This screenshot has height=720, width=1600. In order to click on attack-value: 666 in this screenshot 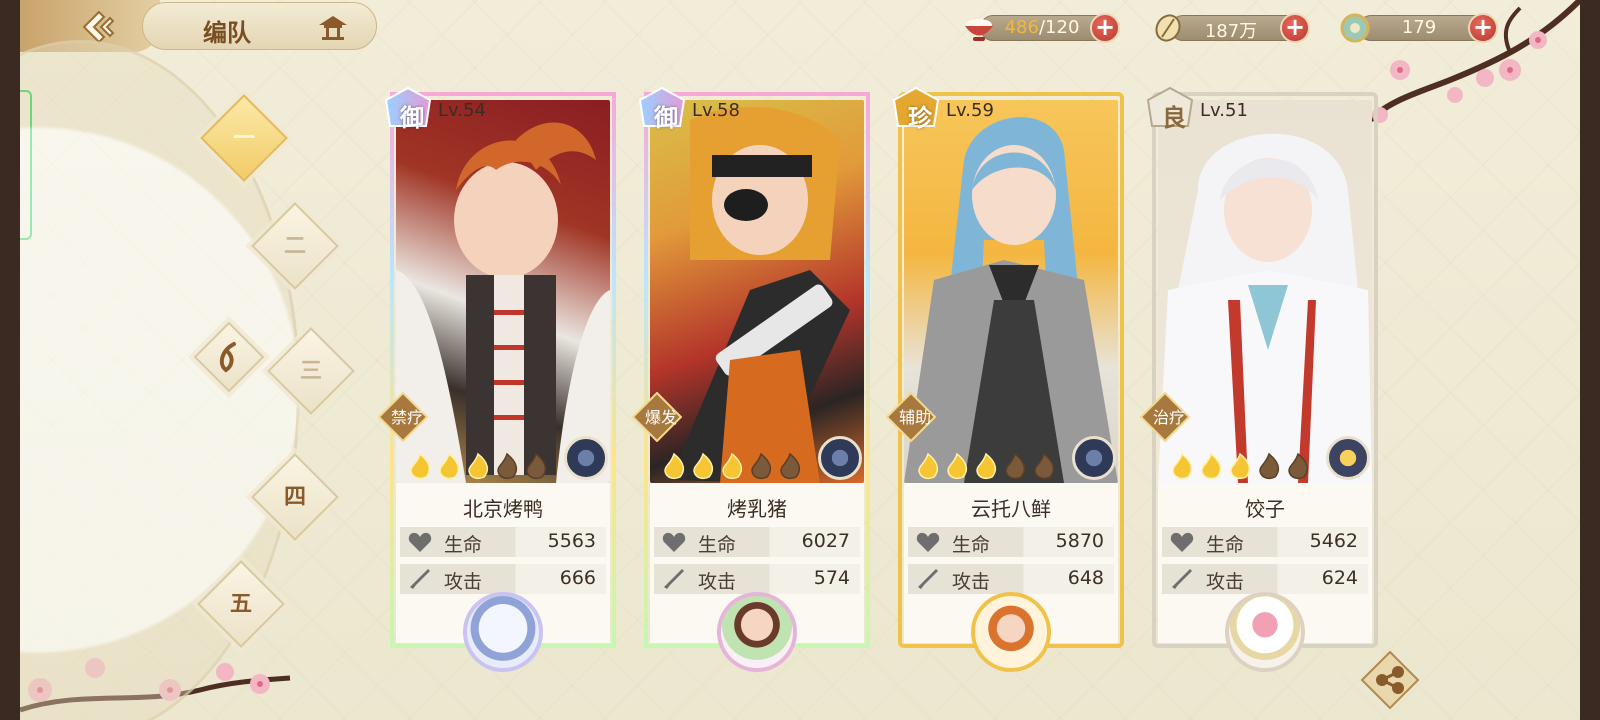, I will do `click(577, 578)`.